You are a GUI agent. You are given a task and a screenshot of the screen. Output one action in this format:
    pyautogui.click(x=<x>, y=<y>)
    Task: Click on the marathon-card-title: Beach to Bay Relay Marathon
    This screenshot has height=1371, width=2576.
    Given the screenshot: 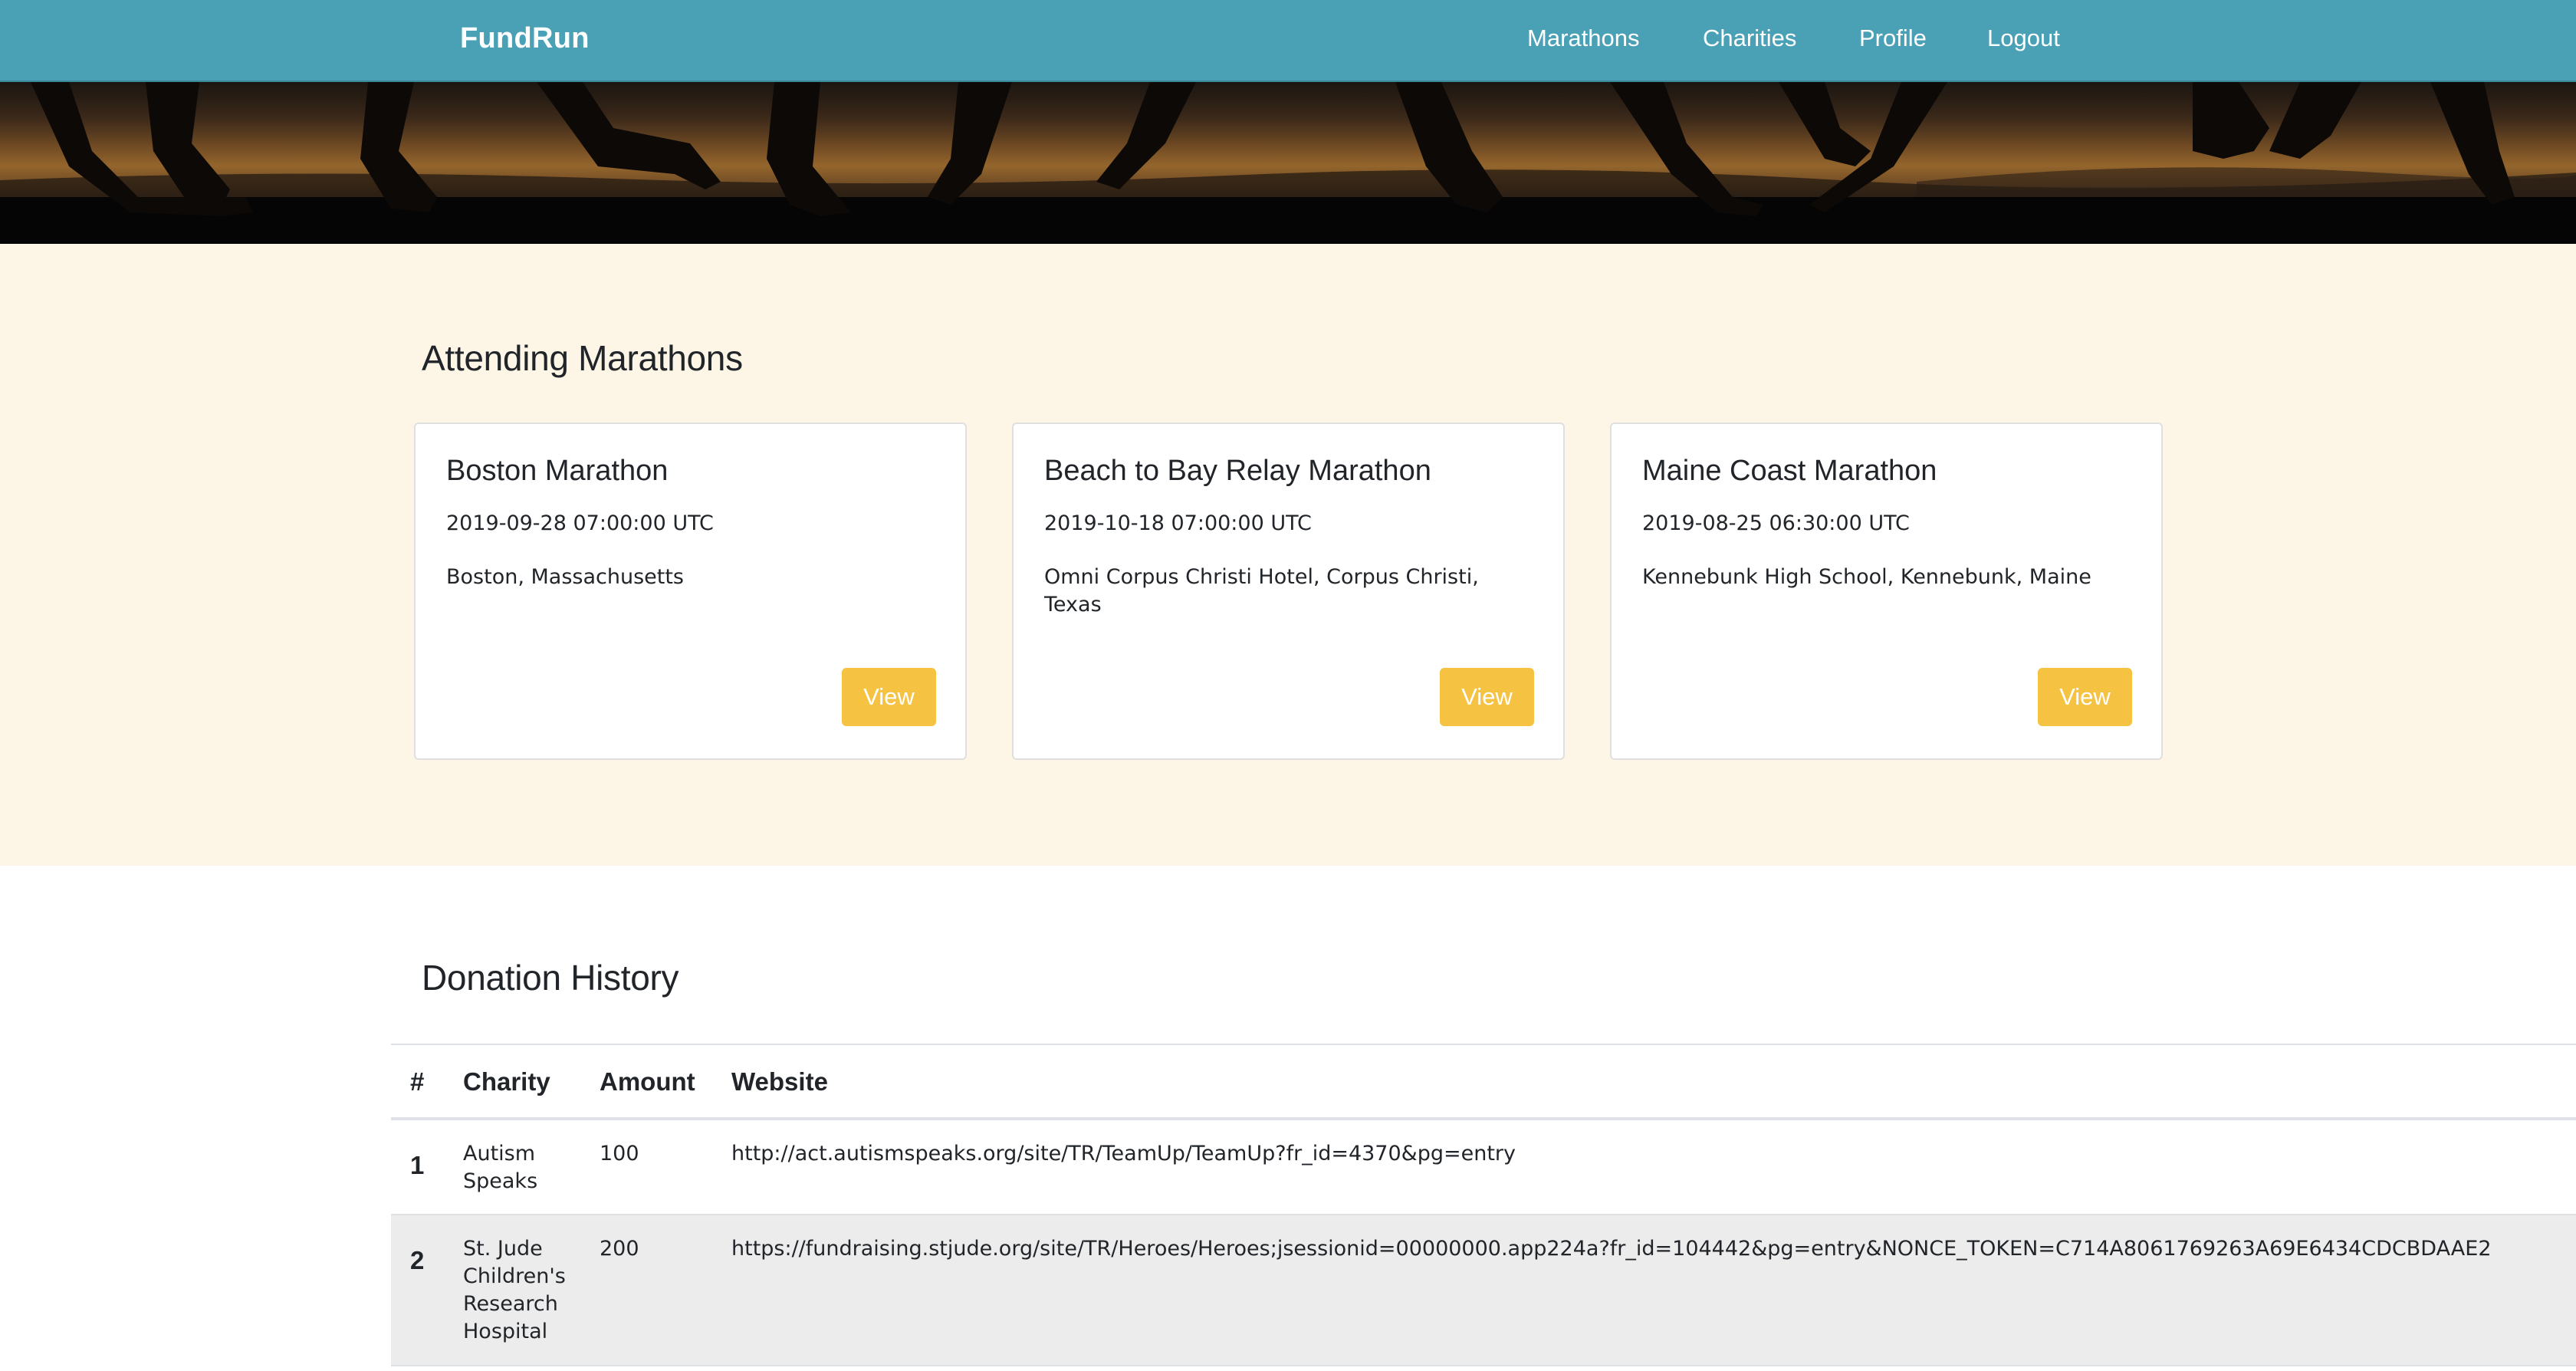 What is the action you would take?
    pyautogui.click(x=1238, y=471)
    